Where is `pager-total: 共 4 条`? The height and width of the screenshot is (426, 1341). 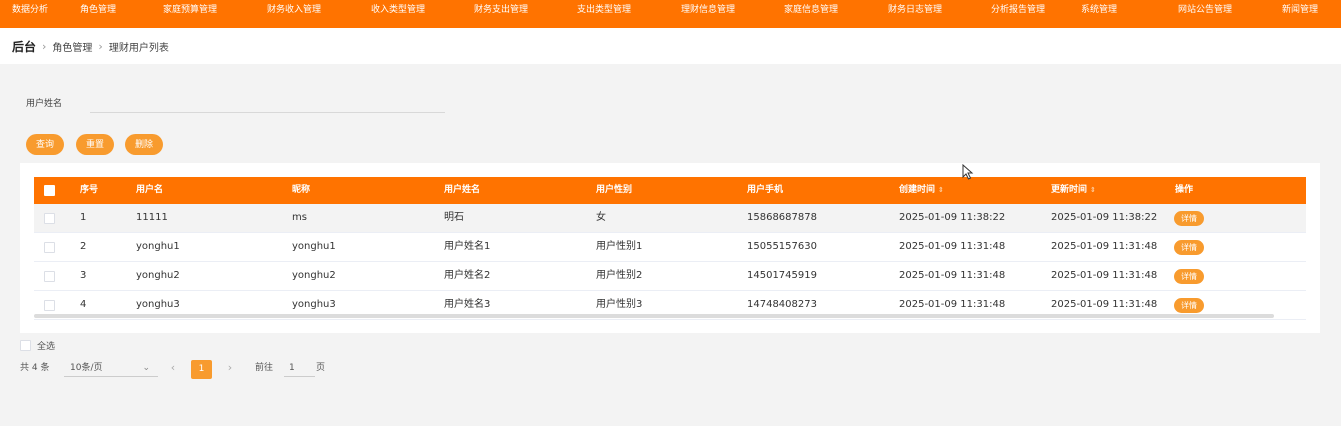
pager-total: 共 4 条 is located at coordinates (35, 368).